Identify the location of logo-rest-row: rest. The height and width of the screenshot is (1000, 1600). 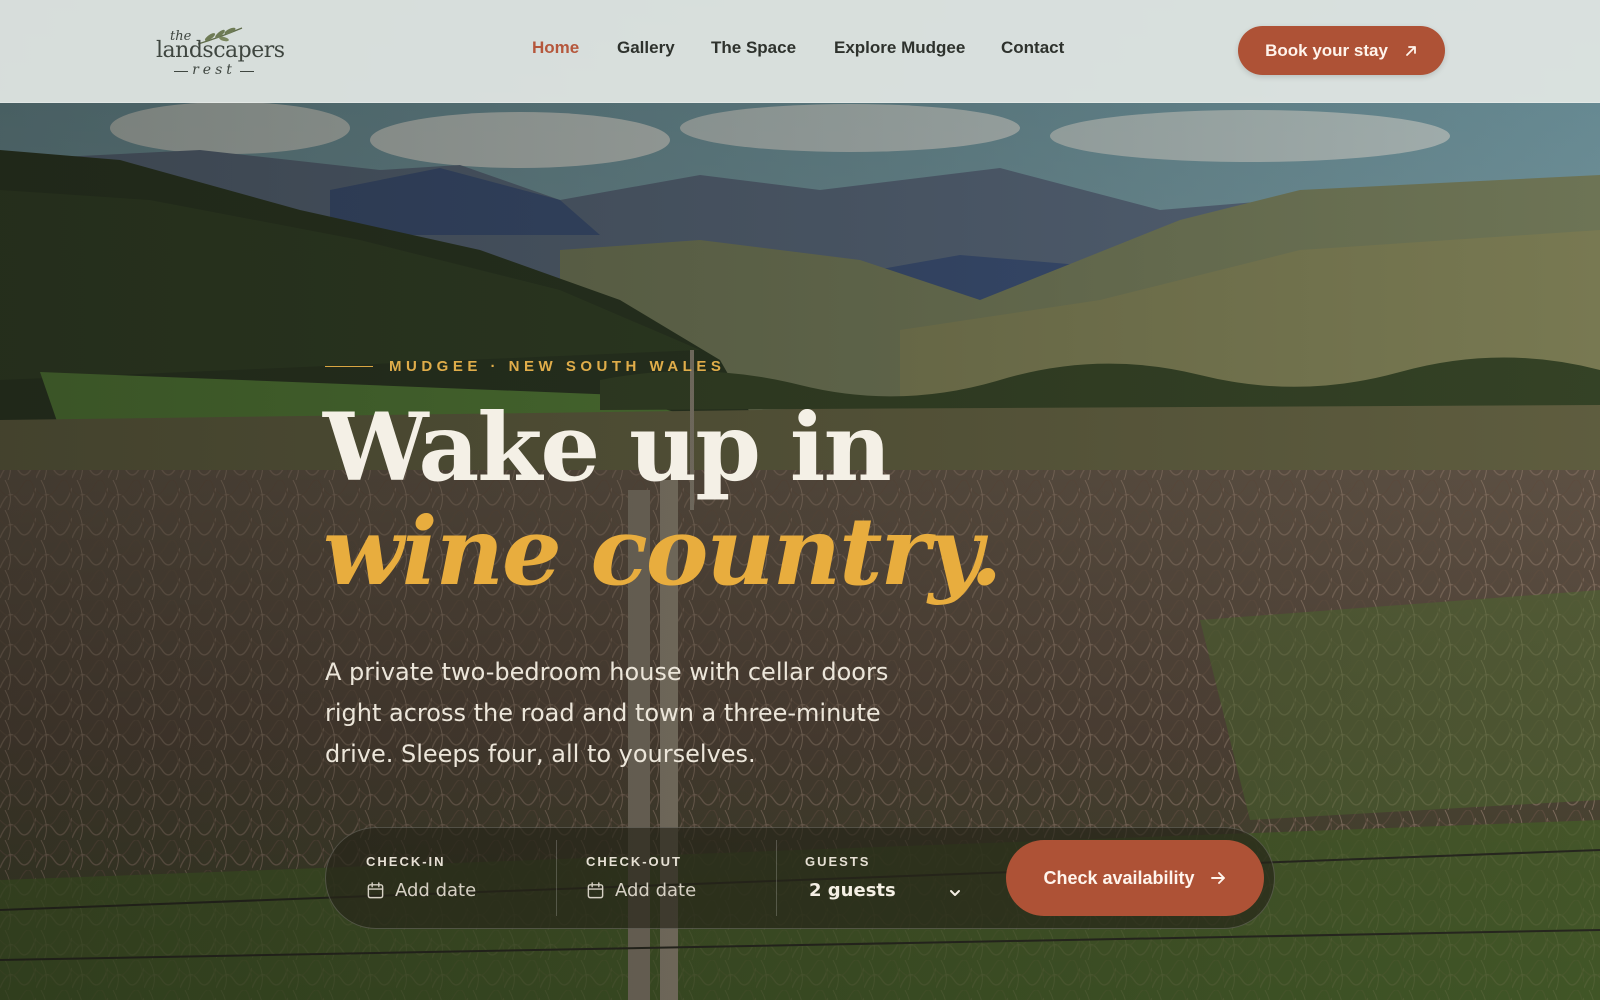
(214, 70).